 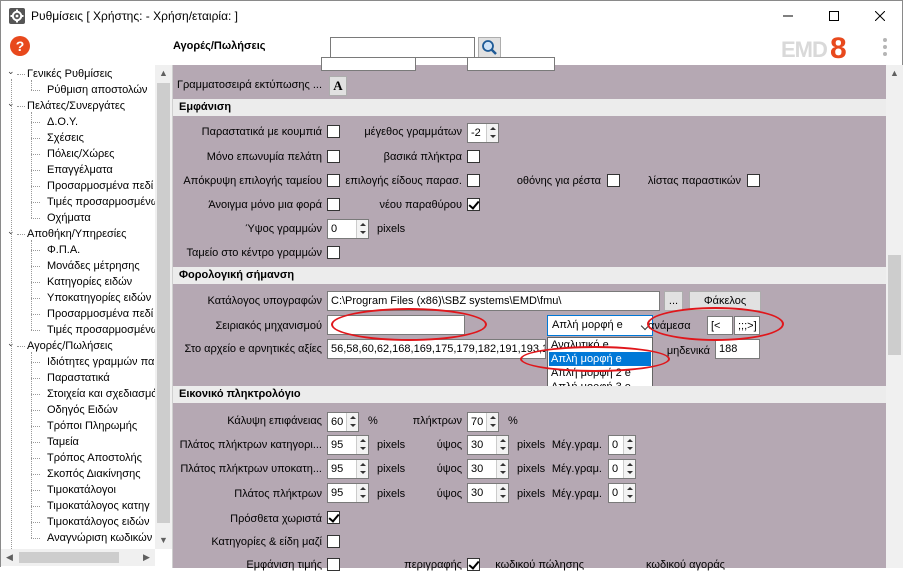 I want to click on keys-stepper: 70, so click(x=483, y=422).